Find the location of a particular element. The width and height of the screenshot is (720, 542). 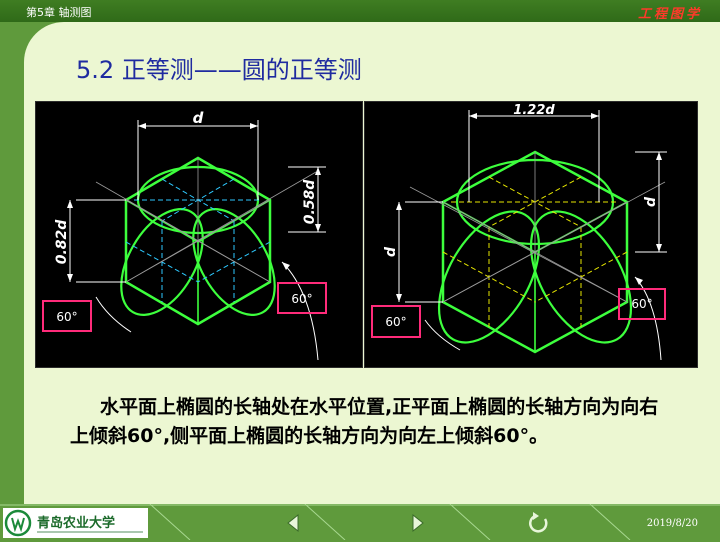

next-slide-button is located at coordinates (417, 523).